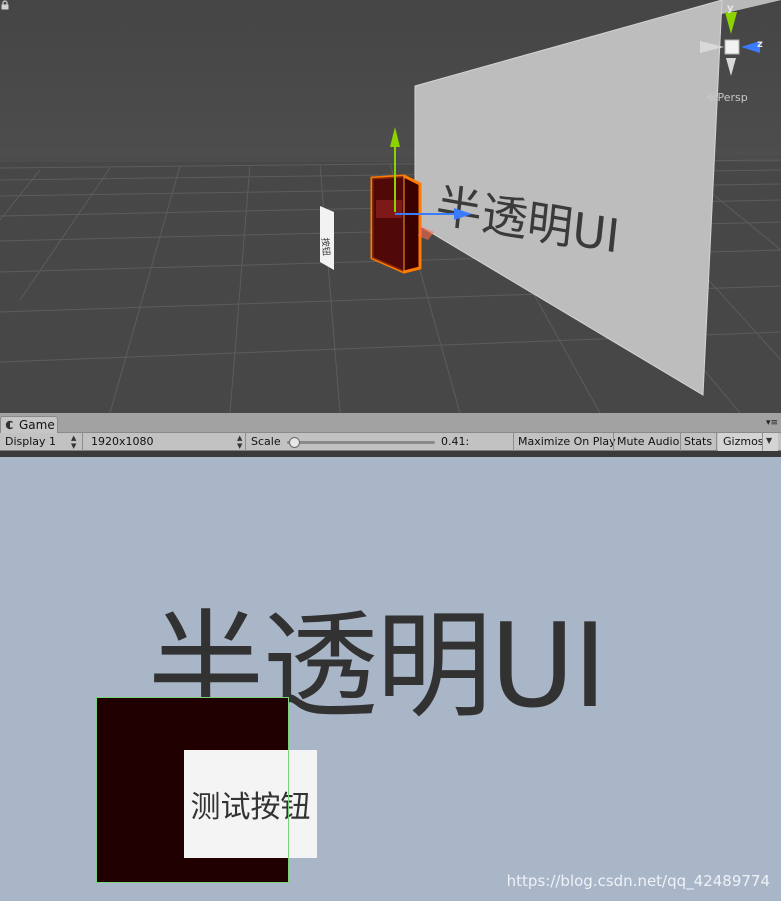 This screenshot has width=781, height=901. I want to click on game-controller-icon, so click(10, 425).